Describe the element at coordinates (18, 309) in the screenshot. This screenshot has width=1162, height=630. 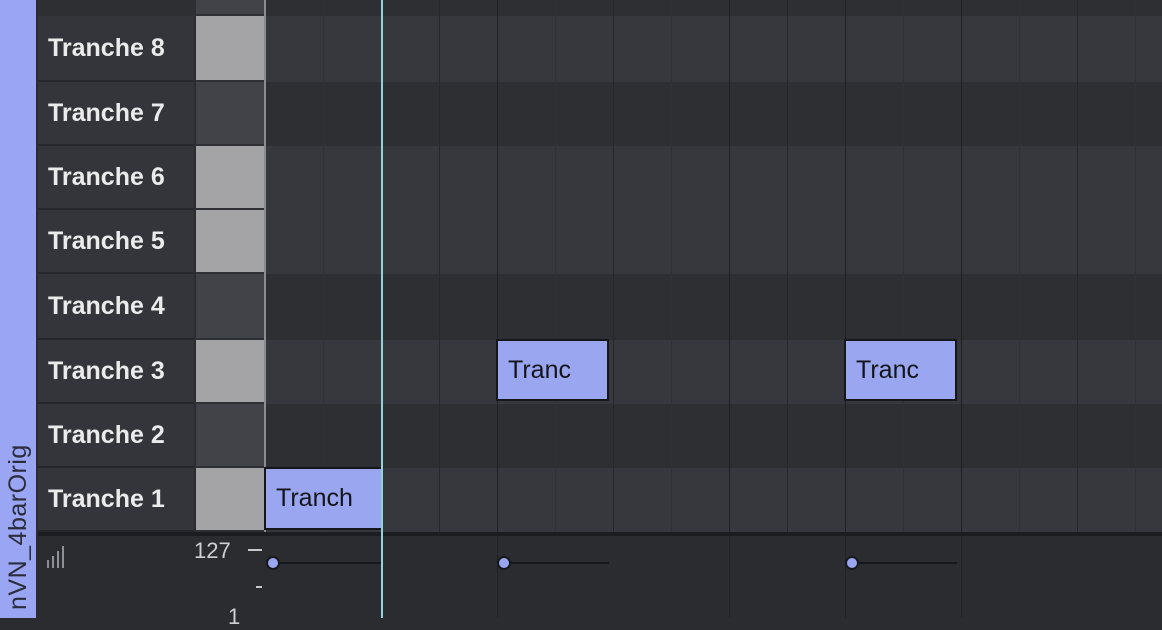
I see `clip-strip: nVN_4barOrig` at that location.